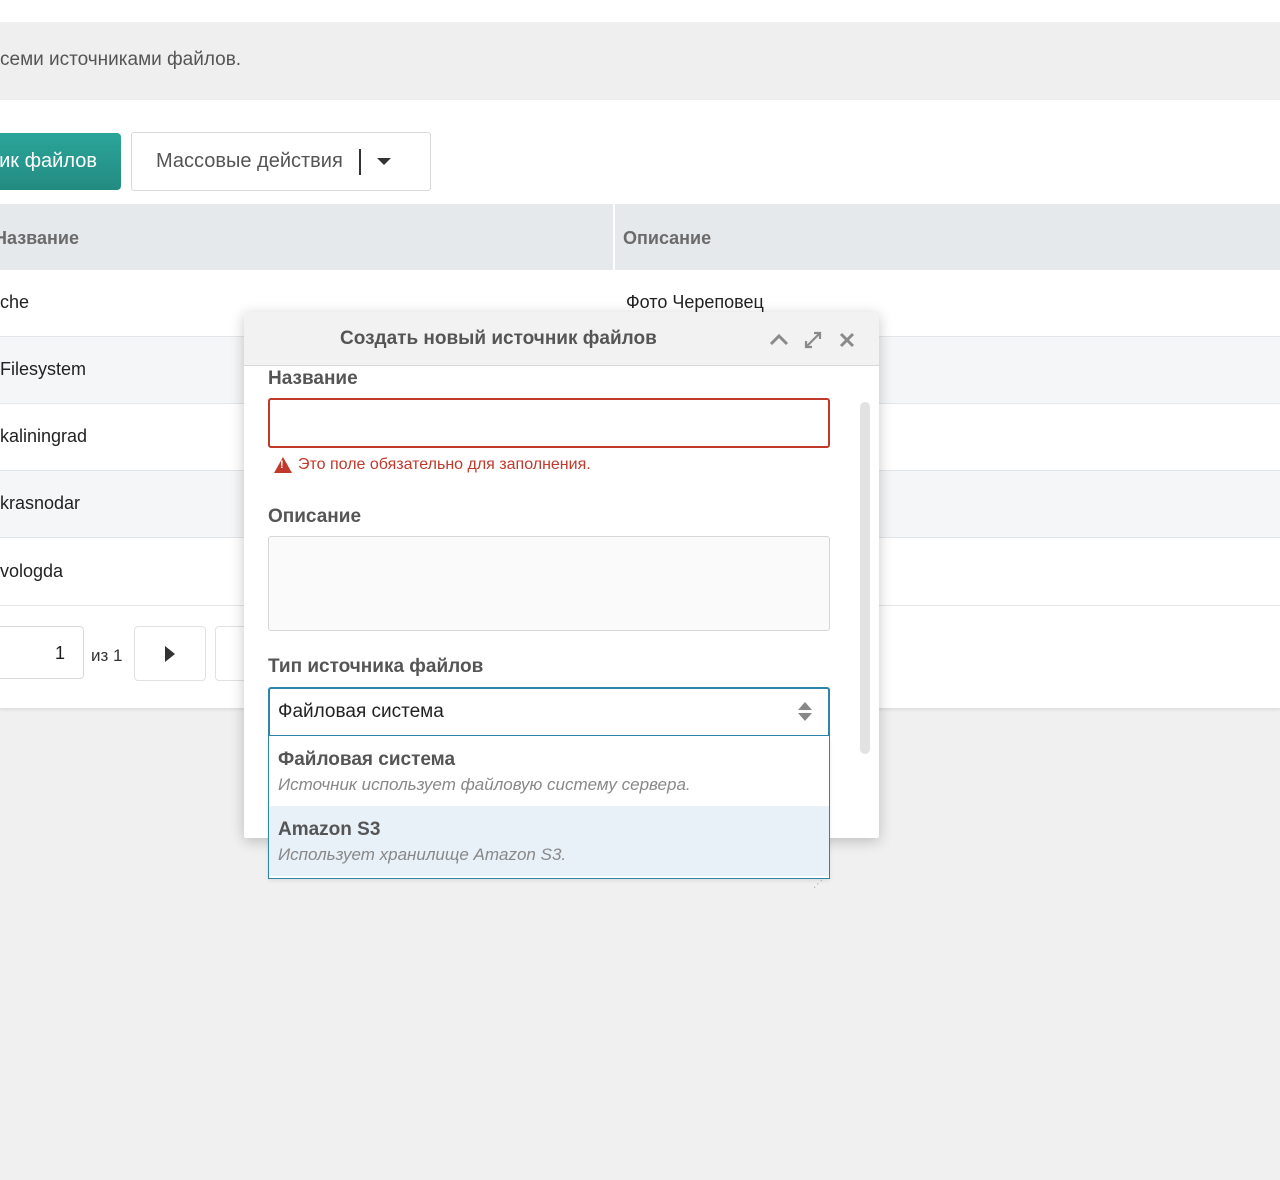 The image size is (1280, 1180). What do you see at coordinates (640, 11) in the screenshot?
I see `top-strip` at bounding box center [640, 11].